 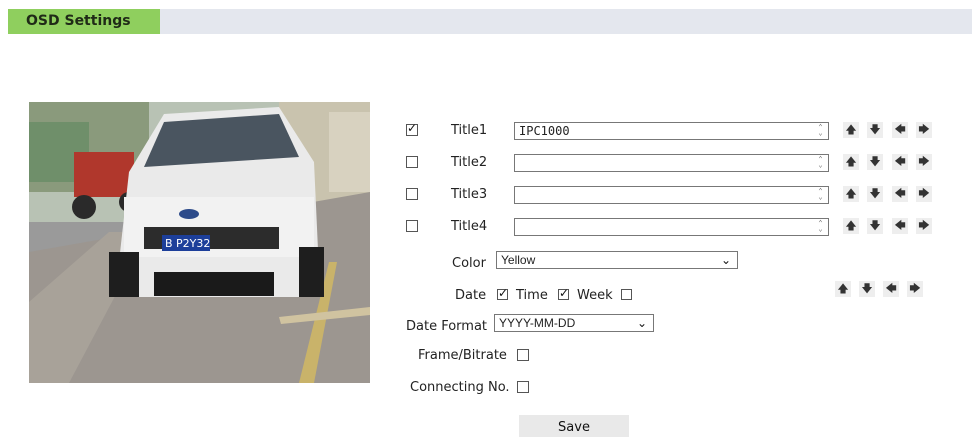 What do you see at coordinates (875, 194) in the screenshot?
I see `title3-down-arrow-icon: 🡇` at bounding box center [875, 194].